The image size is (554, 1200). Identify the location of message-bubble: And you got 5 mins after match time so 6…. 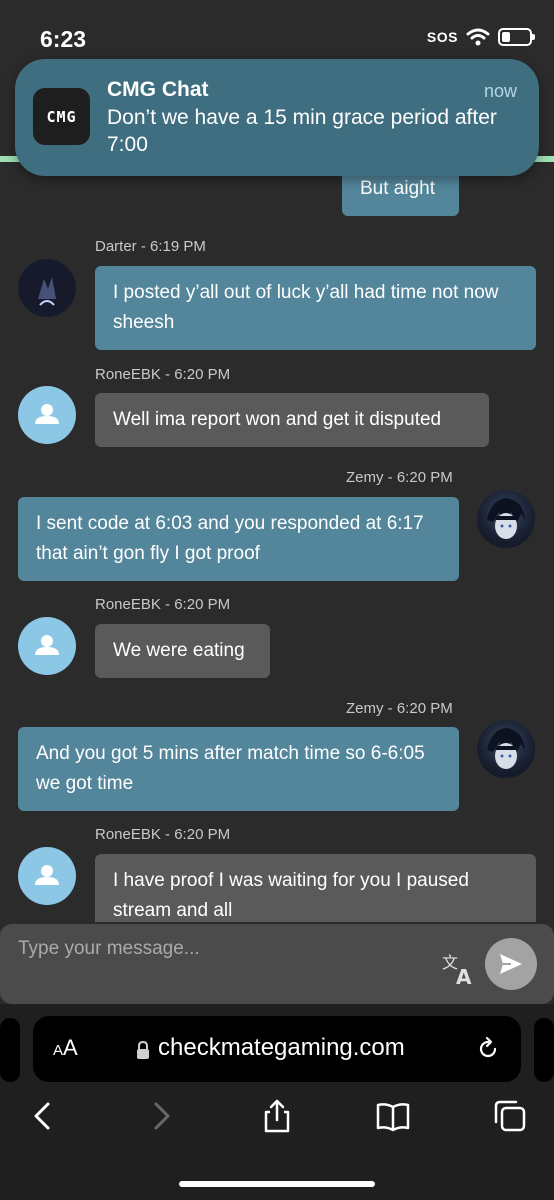
(238, 769).